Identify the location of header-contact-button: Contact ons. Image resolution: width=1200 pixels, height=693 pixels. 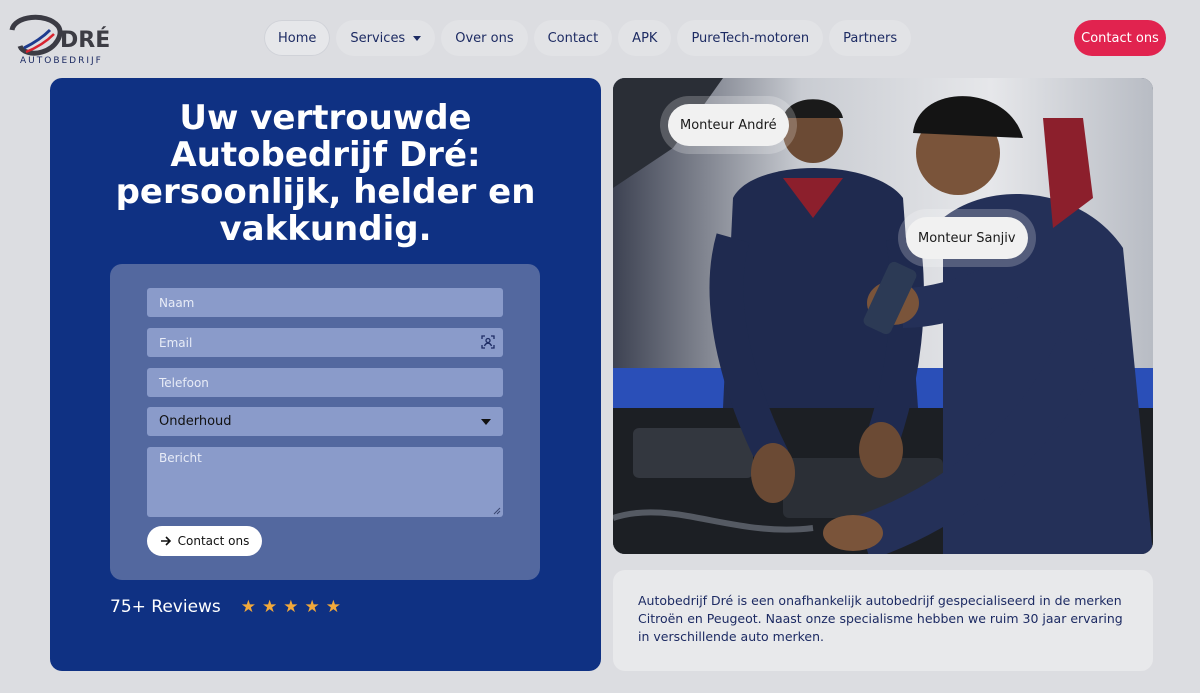
(1120, 38).